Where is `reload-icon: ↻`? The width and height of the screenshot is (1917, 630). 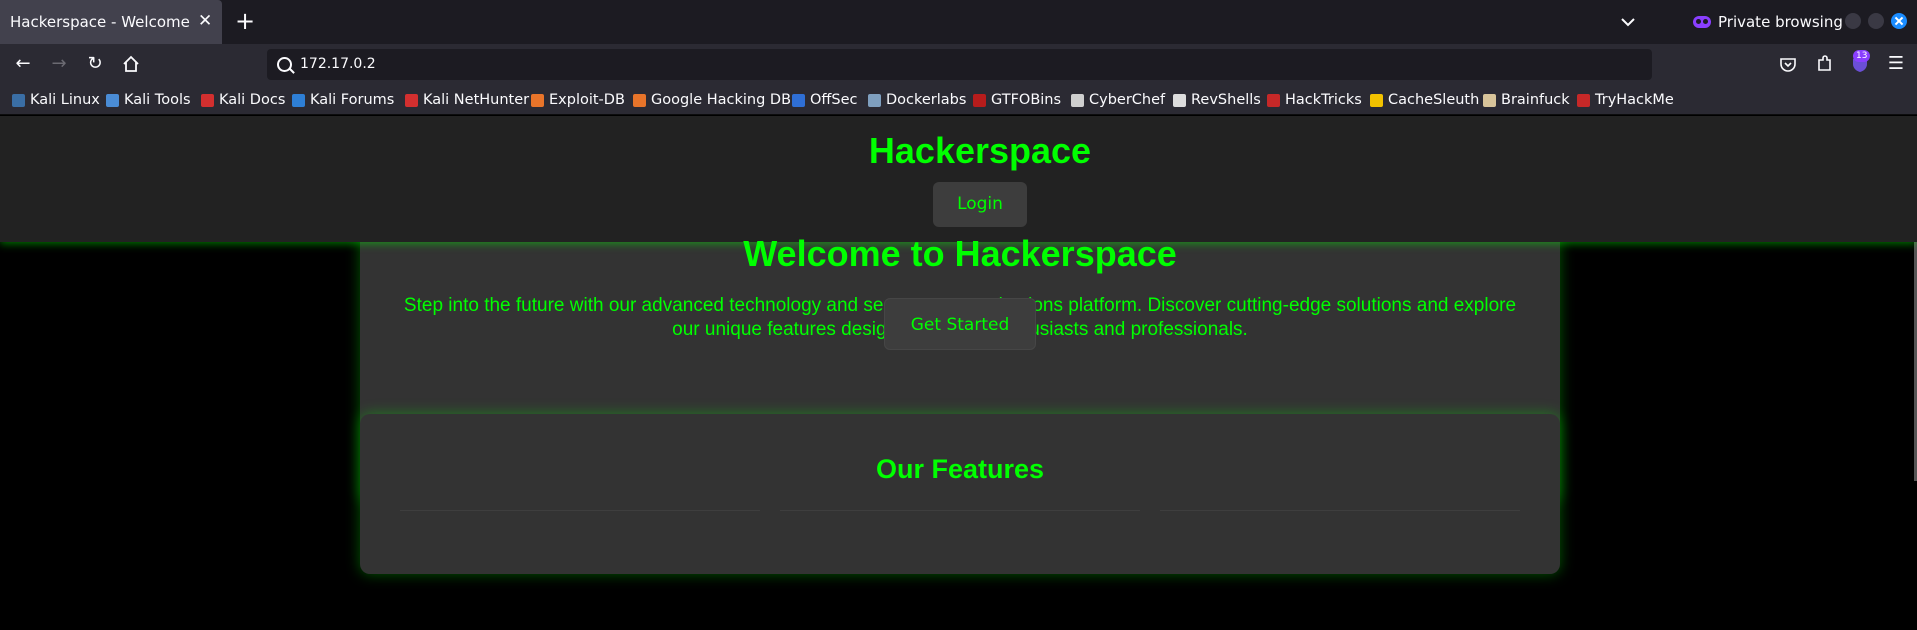
reload-icon: ↻ is located at coordinates (95, 64).